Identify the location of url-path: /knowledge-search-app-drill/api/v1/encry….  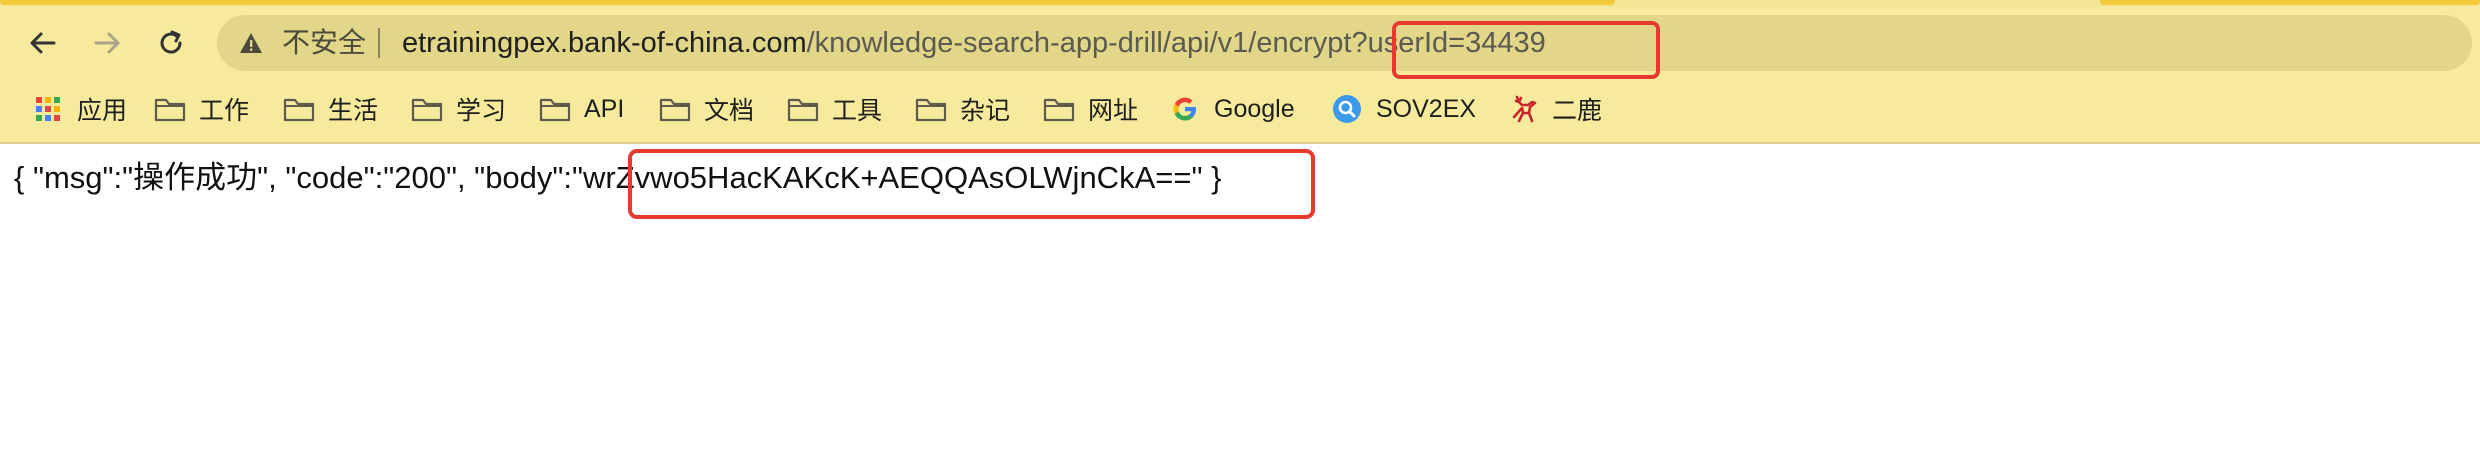
(1079, 43).